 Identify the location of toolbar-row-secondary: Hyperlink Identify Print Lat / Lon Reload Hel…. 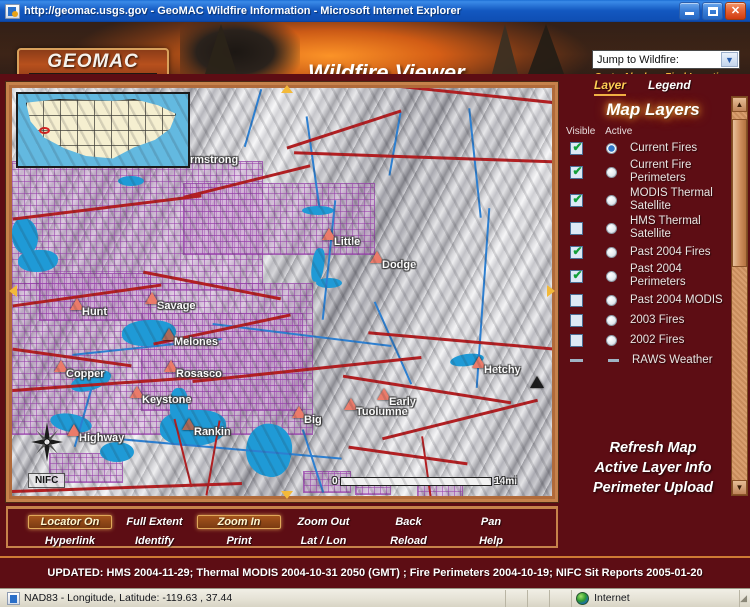
(282, 540).